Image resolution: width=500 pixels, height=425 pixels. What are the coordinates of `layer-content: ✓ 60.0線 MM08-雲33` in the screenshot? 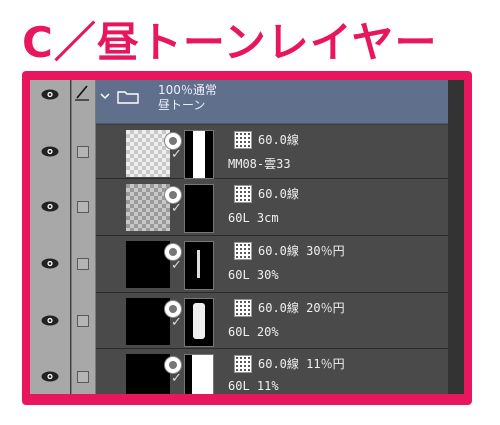 It's located at (272, 152).